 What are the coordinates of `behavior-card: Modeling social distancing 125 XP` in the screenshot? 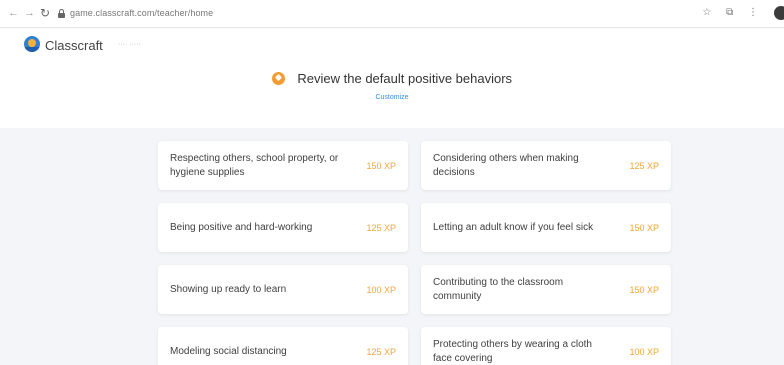 It's located at (283, 346).